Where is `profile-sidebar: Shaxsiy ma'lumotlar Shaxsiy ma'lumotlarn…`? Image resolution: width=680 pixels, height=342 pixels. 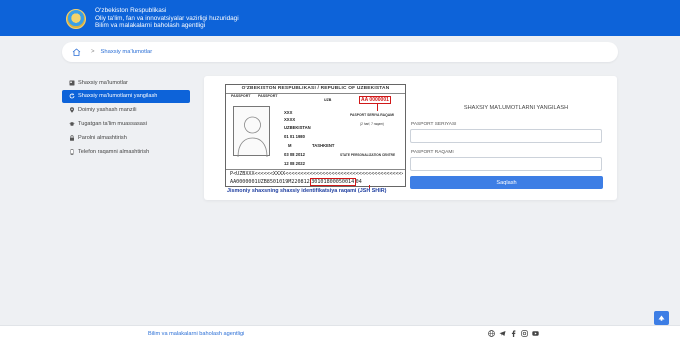 profile-sidebar: Shaxsiy ma'lumotlar Shaxsiy ma'lumotlarn… is located at coordinates (126, 117).